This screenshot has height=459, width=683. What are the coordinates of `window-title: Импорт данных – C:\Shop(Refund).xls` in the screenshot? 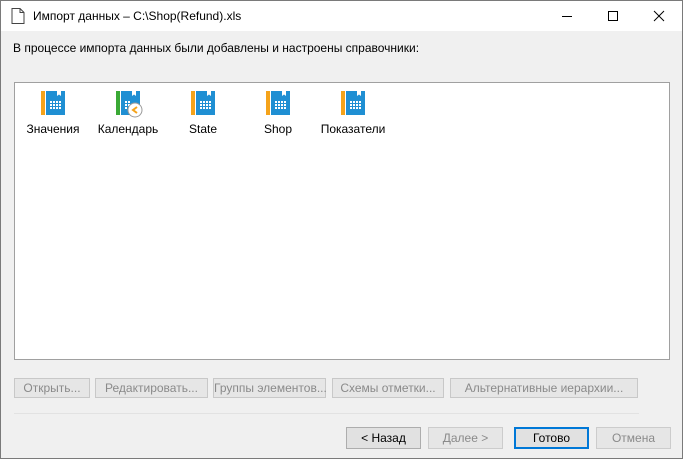 It's located at (137, 16).